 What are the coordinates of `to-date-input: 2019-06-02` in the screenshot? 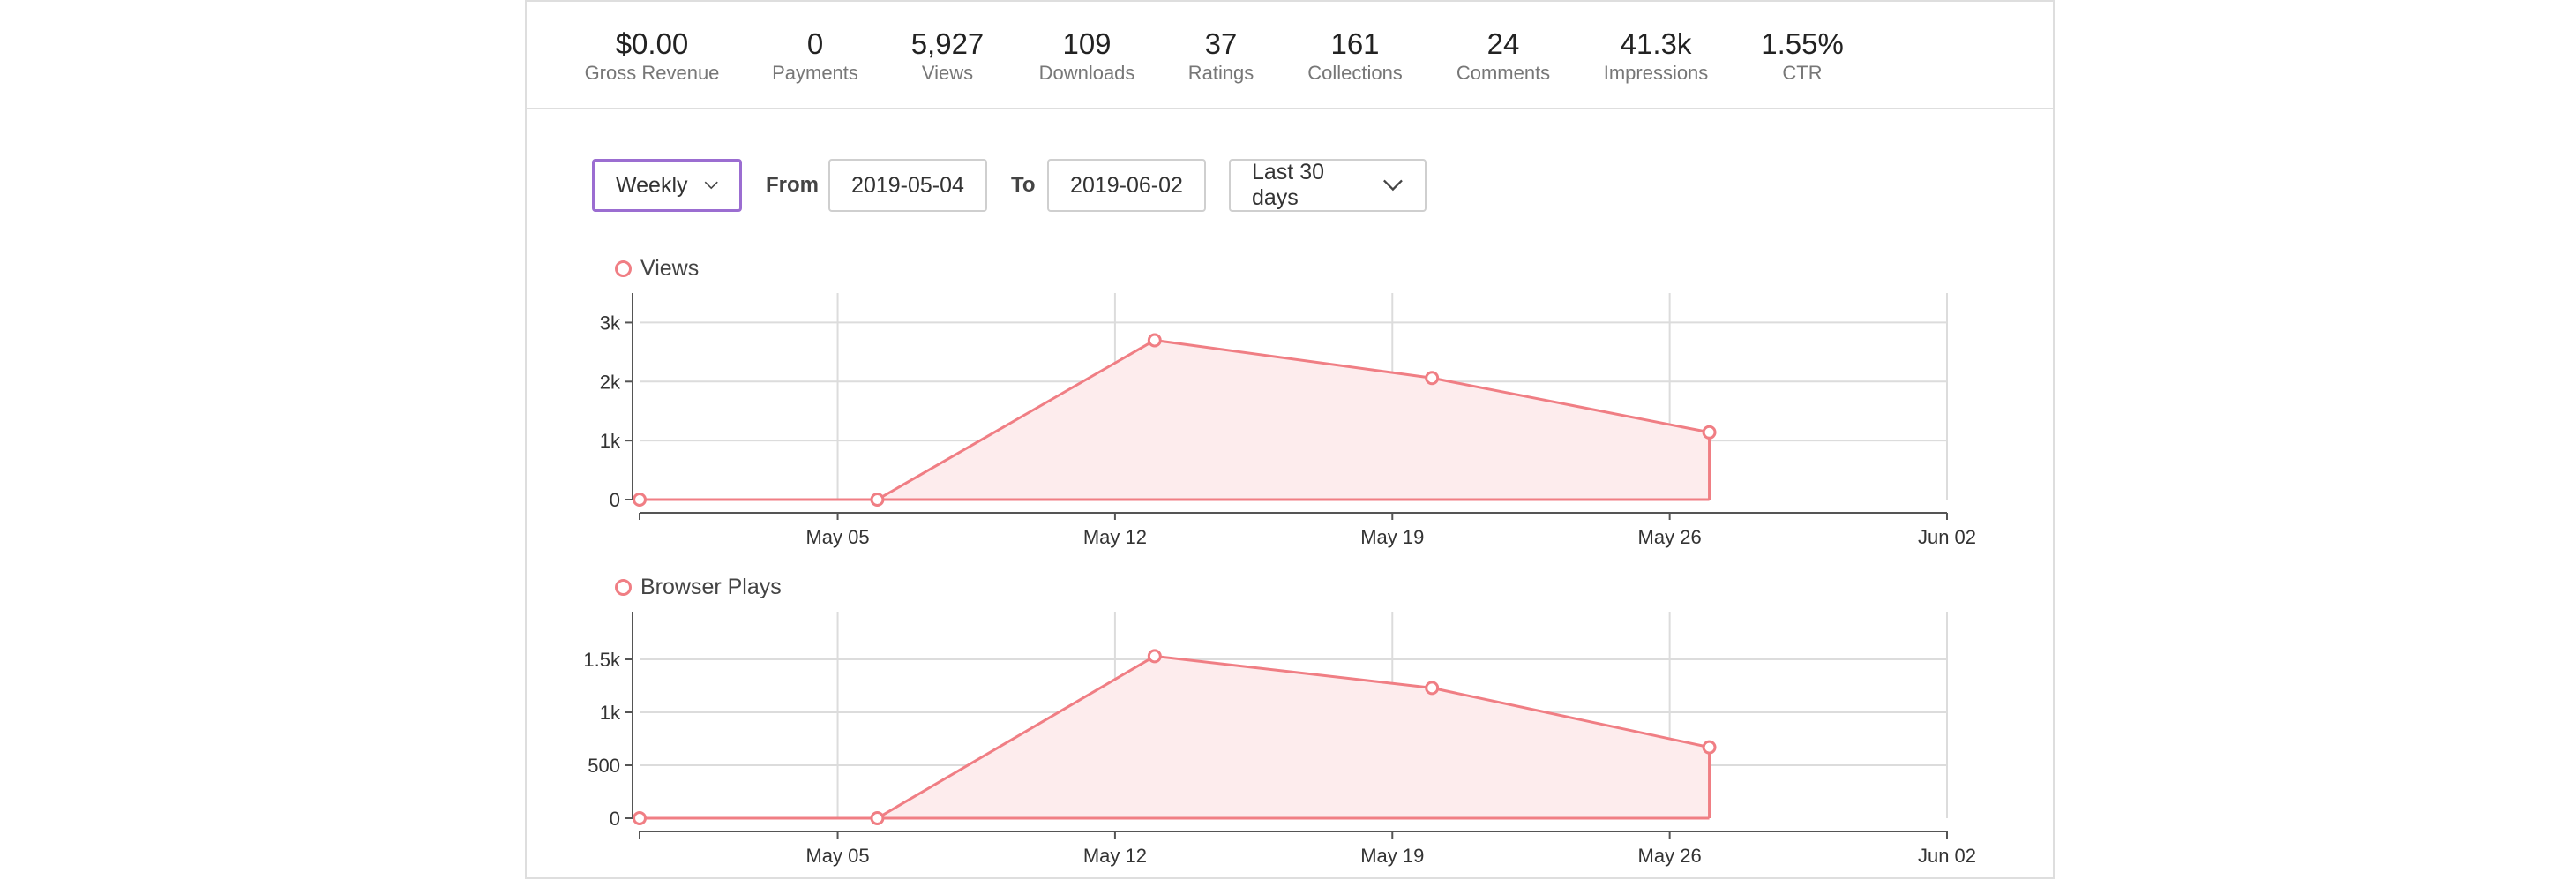 It's located at (1126, 186).